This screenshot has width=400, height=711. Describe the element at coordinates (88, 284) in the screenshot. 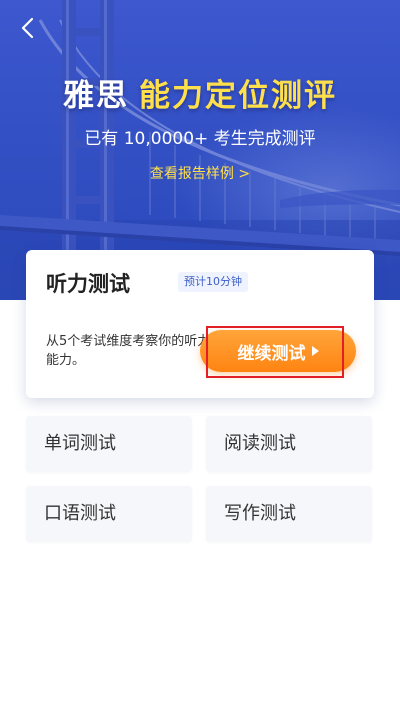

I see `card-title: 听力测试` at that location.